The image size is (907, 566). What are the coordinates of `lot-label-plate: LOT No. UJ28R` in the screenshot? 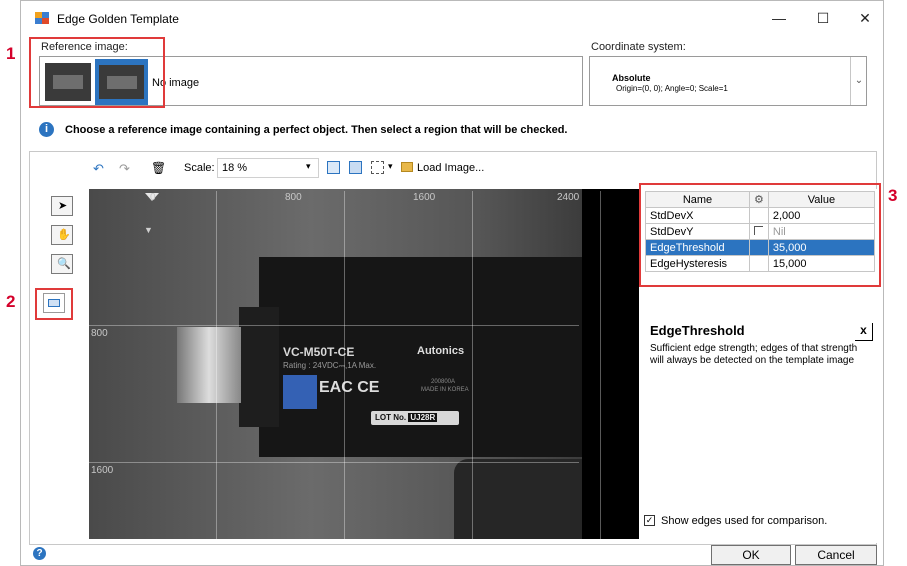 It's located at (415, 418).